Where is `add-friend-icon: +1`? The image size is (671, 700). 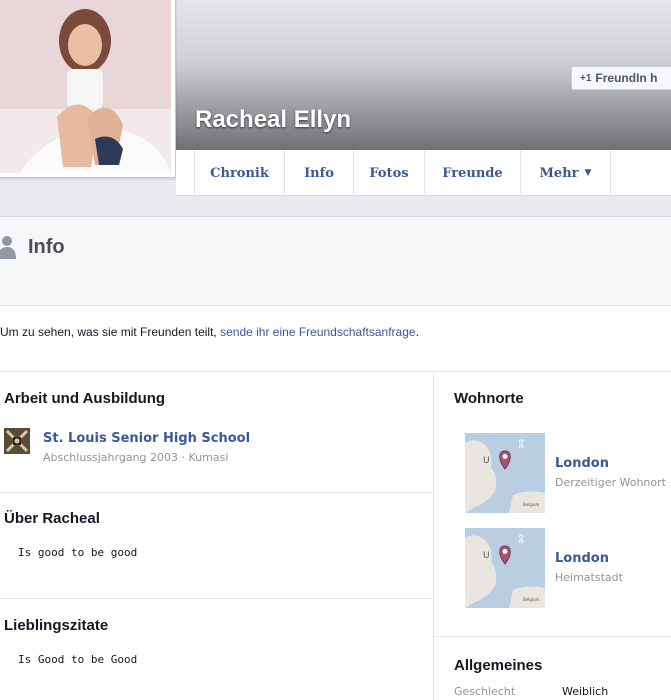
add-friend-icon: +1 is located at coordinates (586, 78).